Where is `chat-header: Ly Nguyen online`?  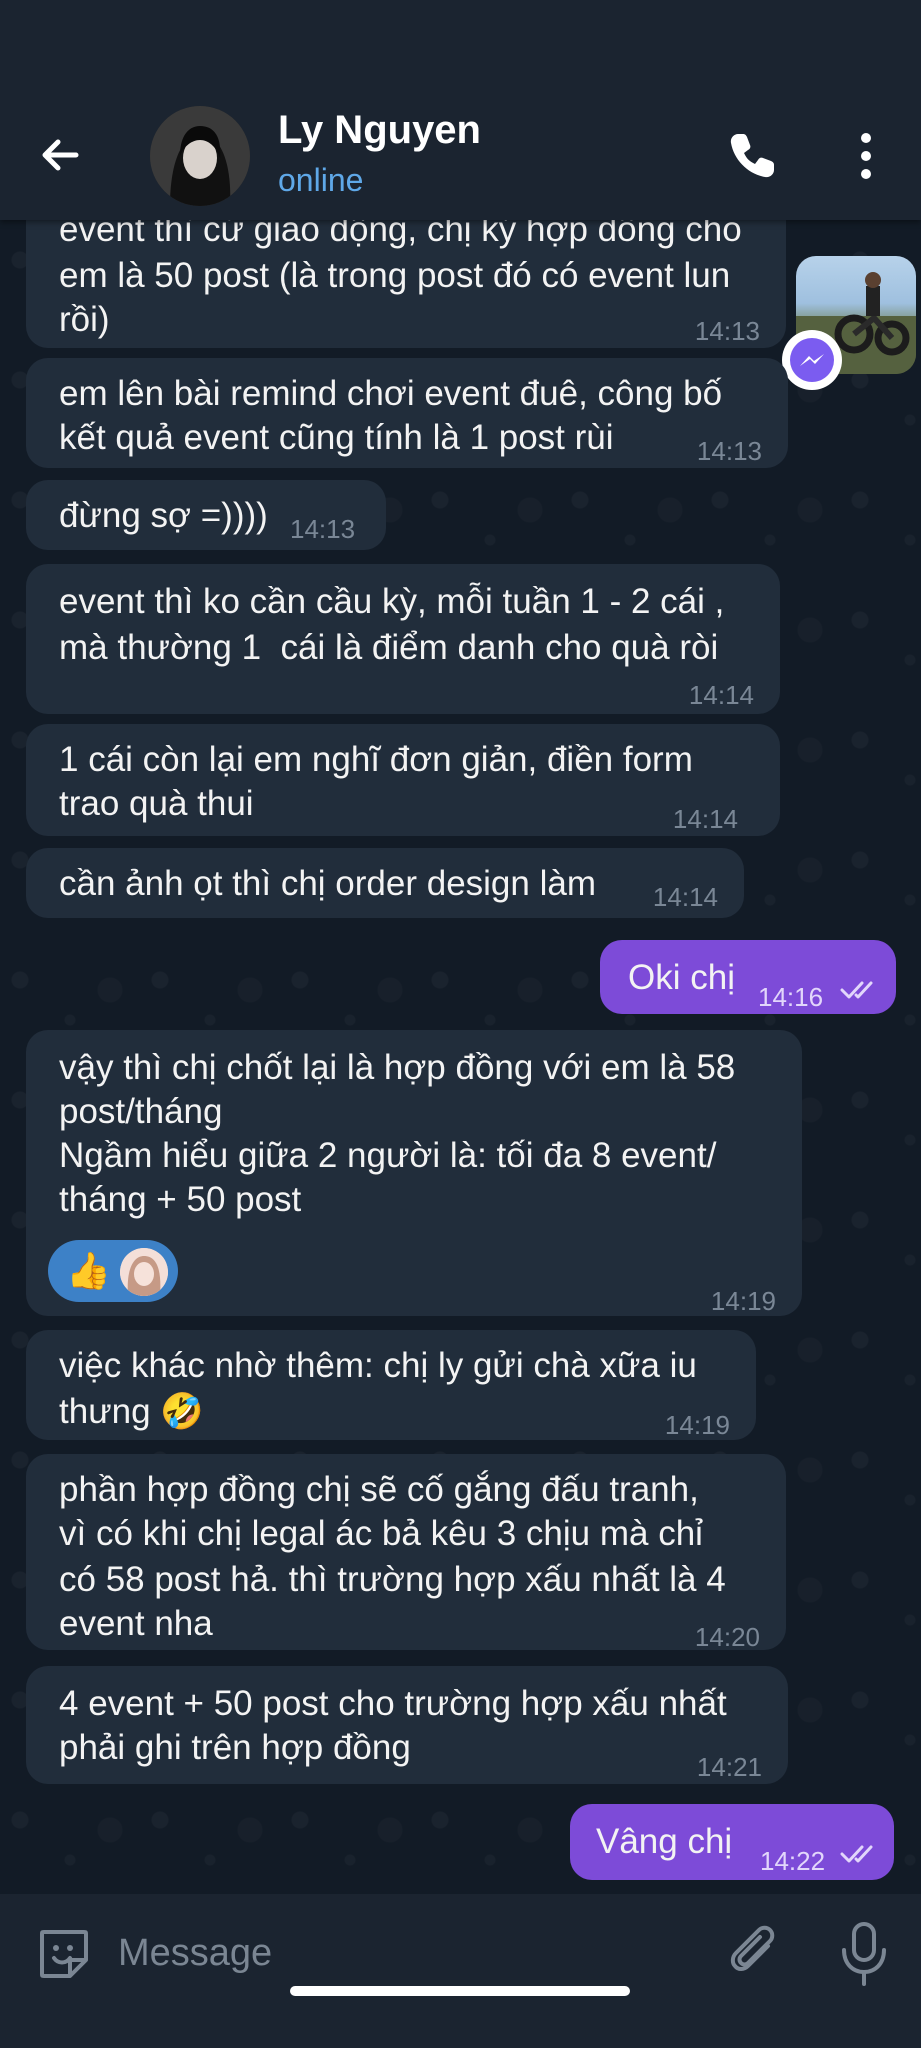
chat-header: Ly Nguyen online is located at coordinates (460, 110).